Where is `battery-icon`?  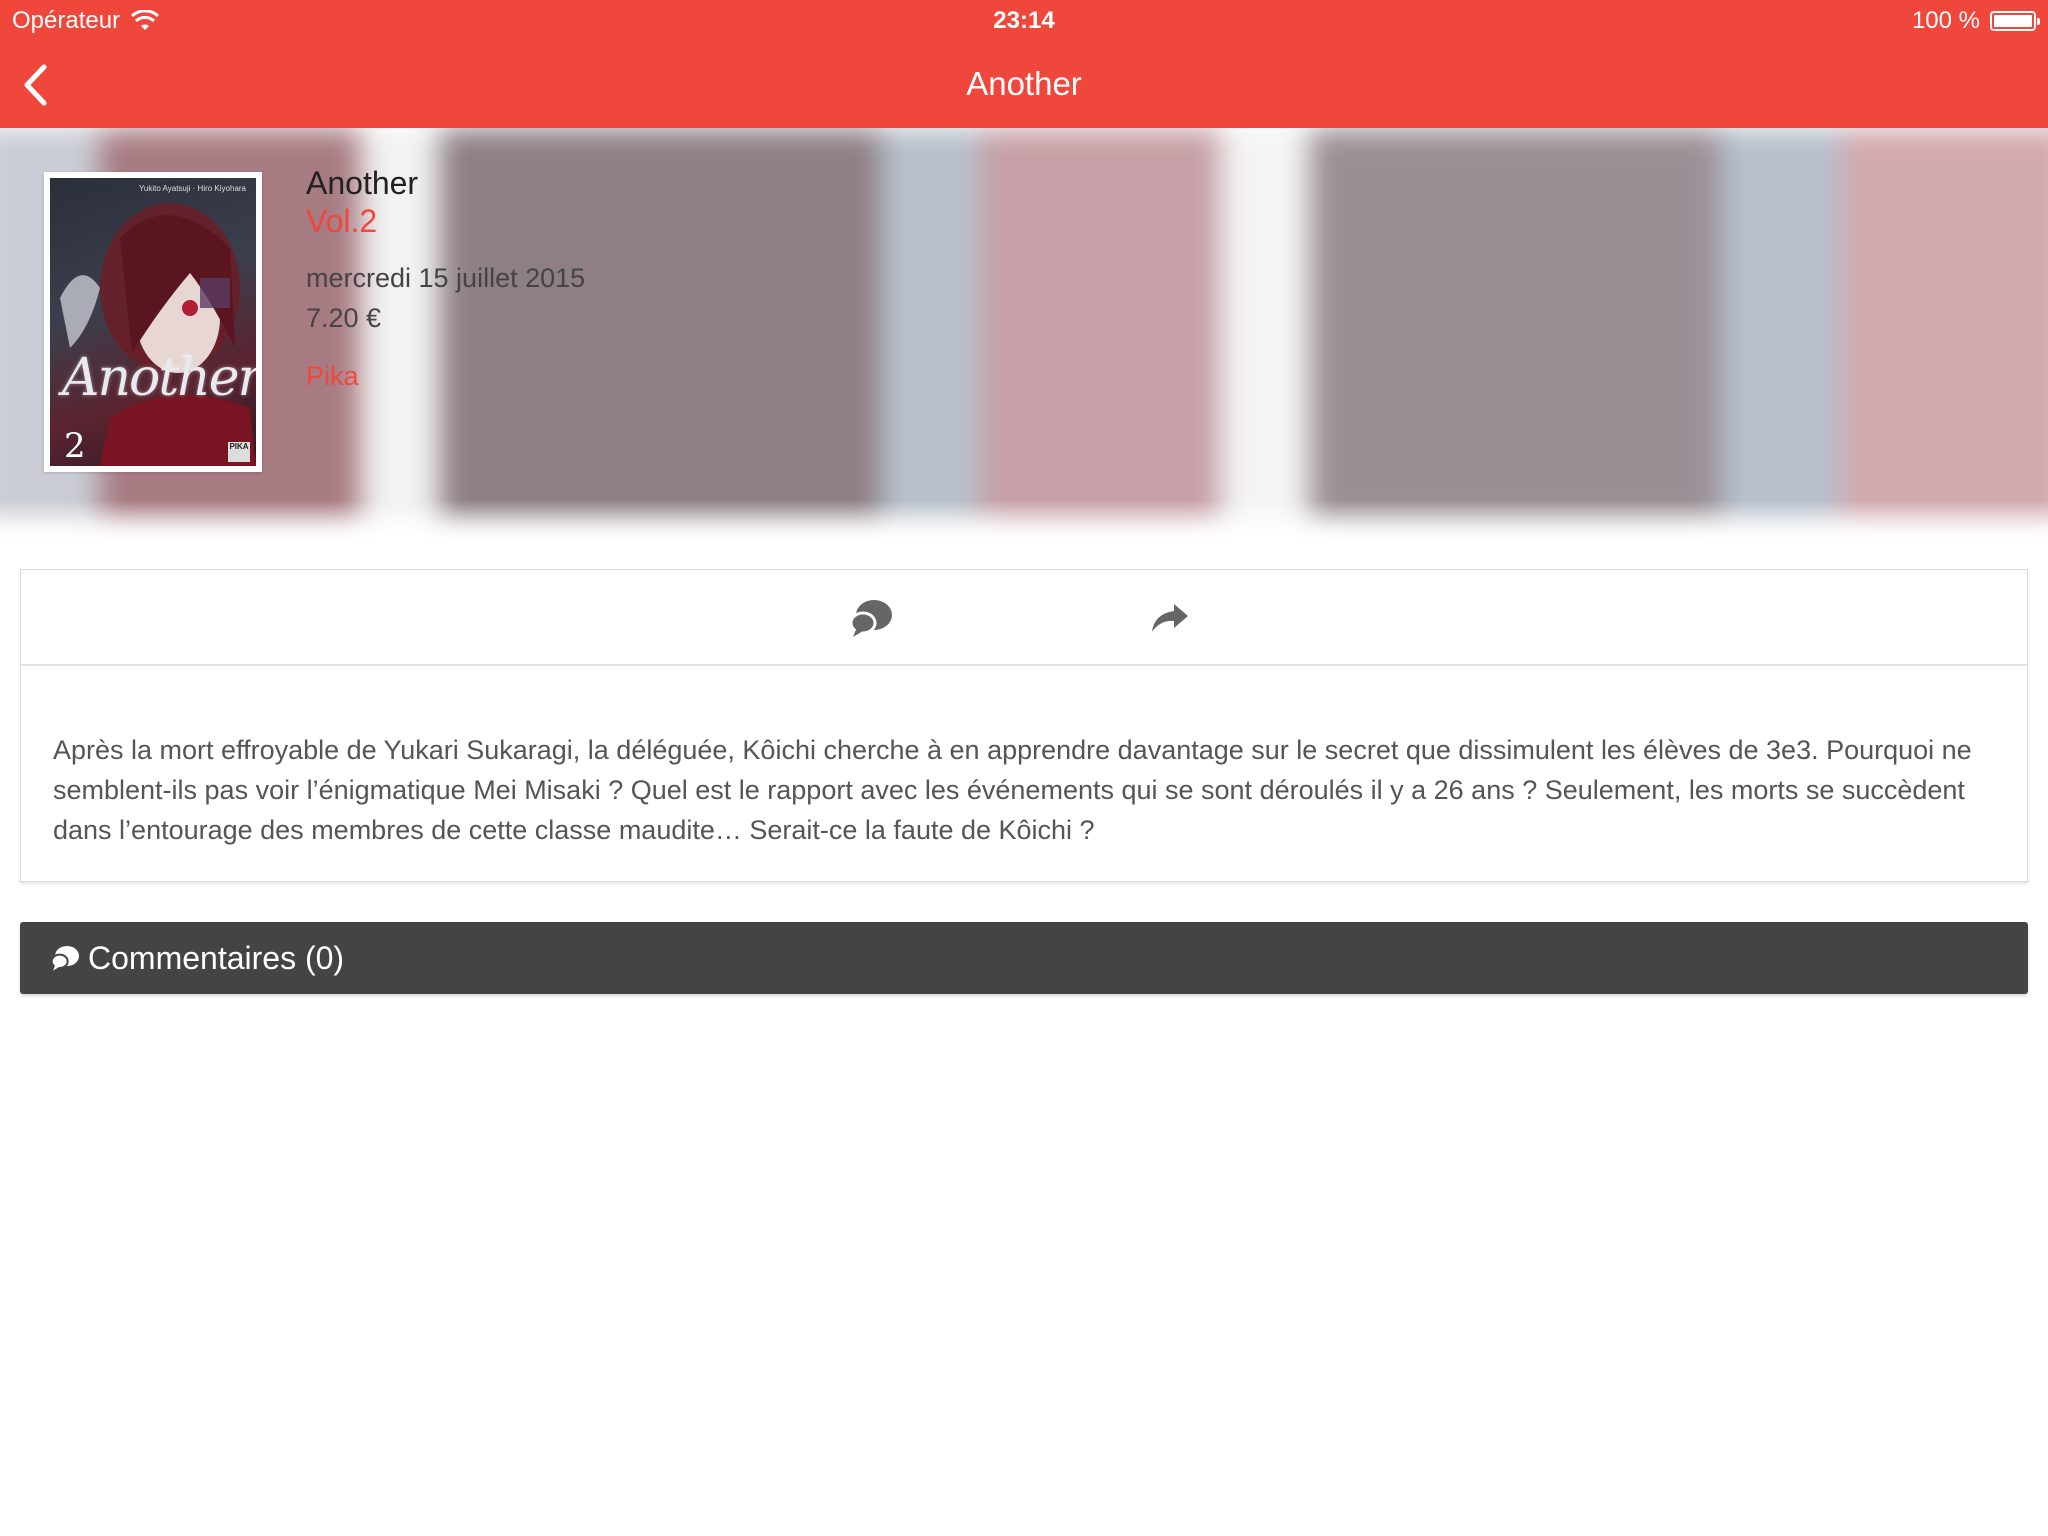 battery-icon is located at coordinates (2015, 21).